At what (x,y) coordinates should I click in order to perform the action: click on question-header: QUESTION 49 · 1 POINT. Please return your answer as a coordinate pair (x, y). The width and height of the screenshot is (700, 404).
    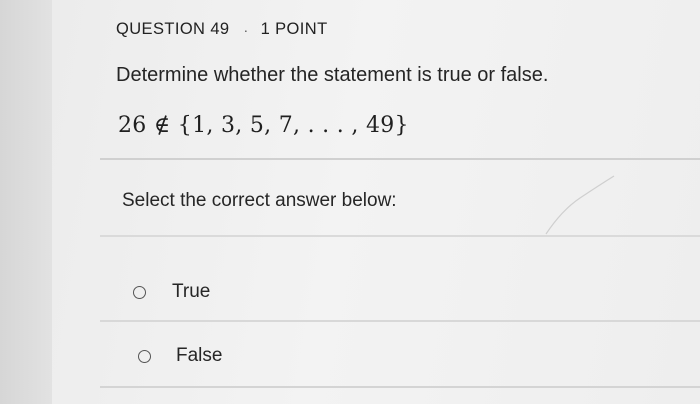
    Looking at the image, I should click on (222, 29).